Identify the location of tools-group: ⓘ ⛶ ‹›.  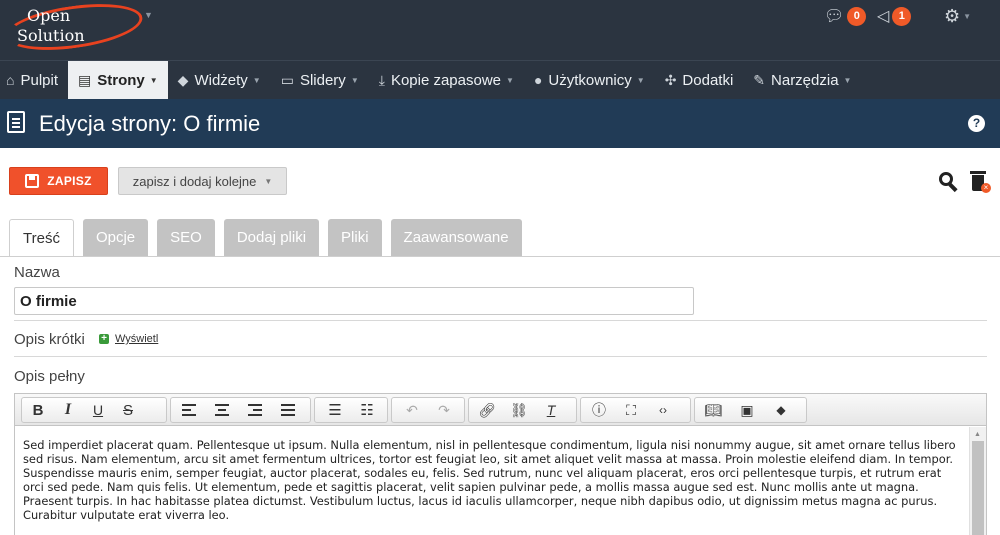
(635, 410).